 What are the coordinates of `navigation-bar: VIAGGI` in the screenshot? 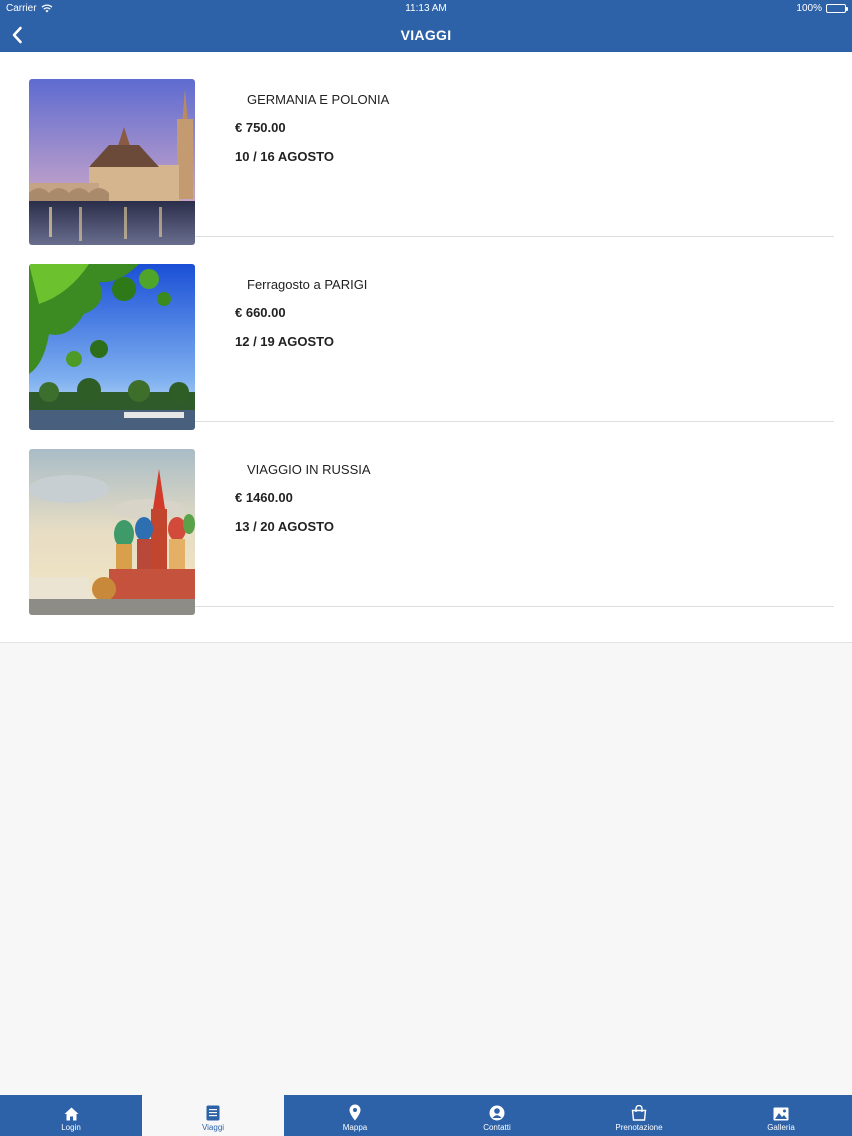 It's located at (426, 35).